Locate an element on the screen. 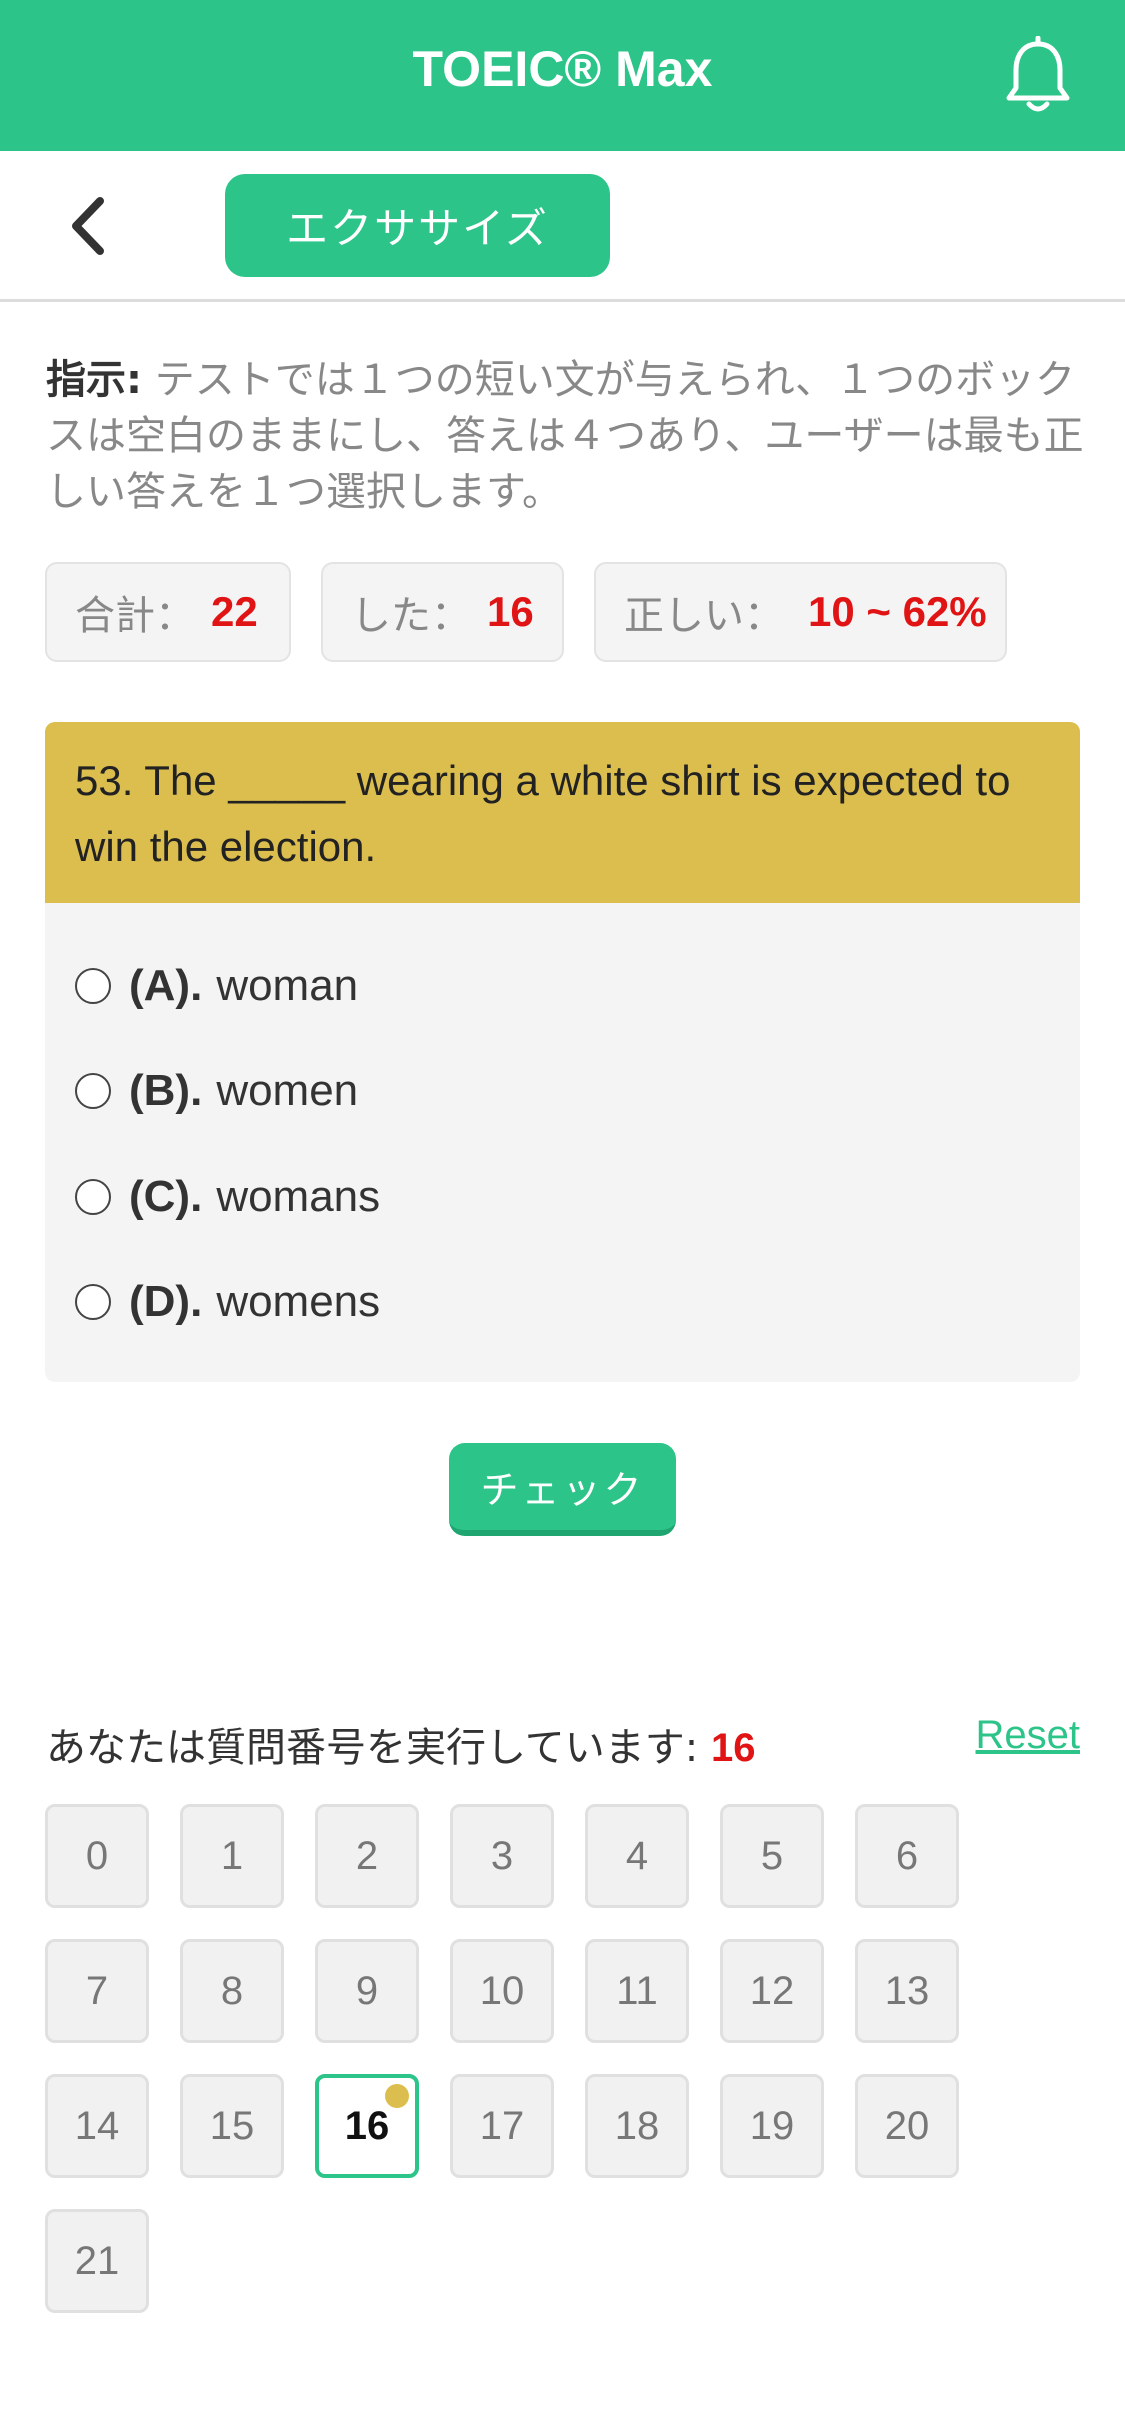  question-number-label: 15 is located at coordinates (232, 2125).